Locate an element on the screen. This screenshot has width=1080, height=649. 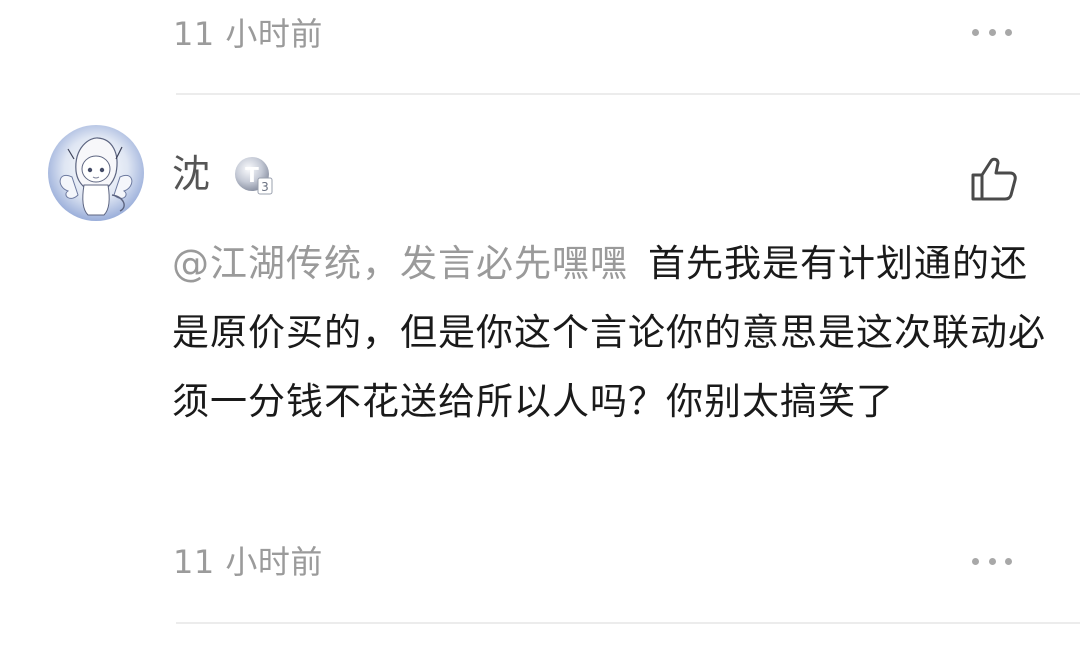
avatar-image is located at coordinates (96, 173).